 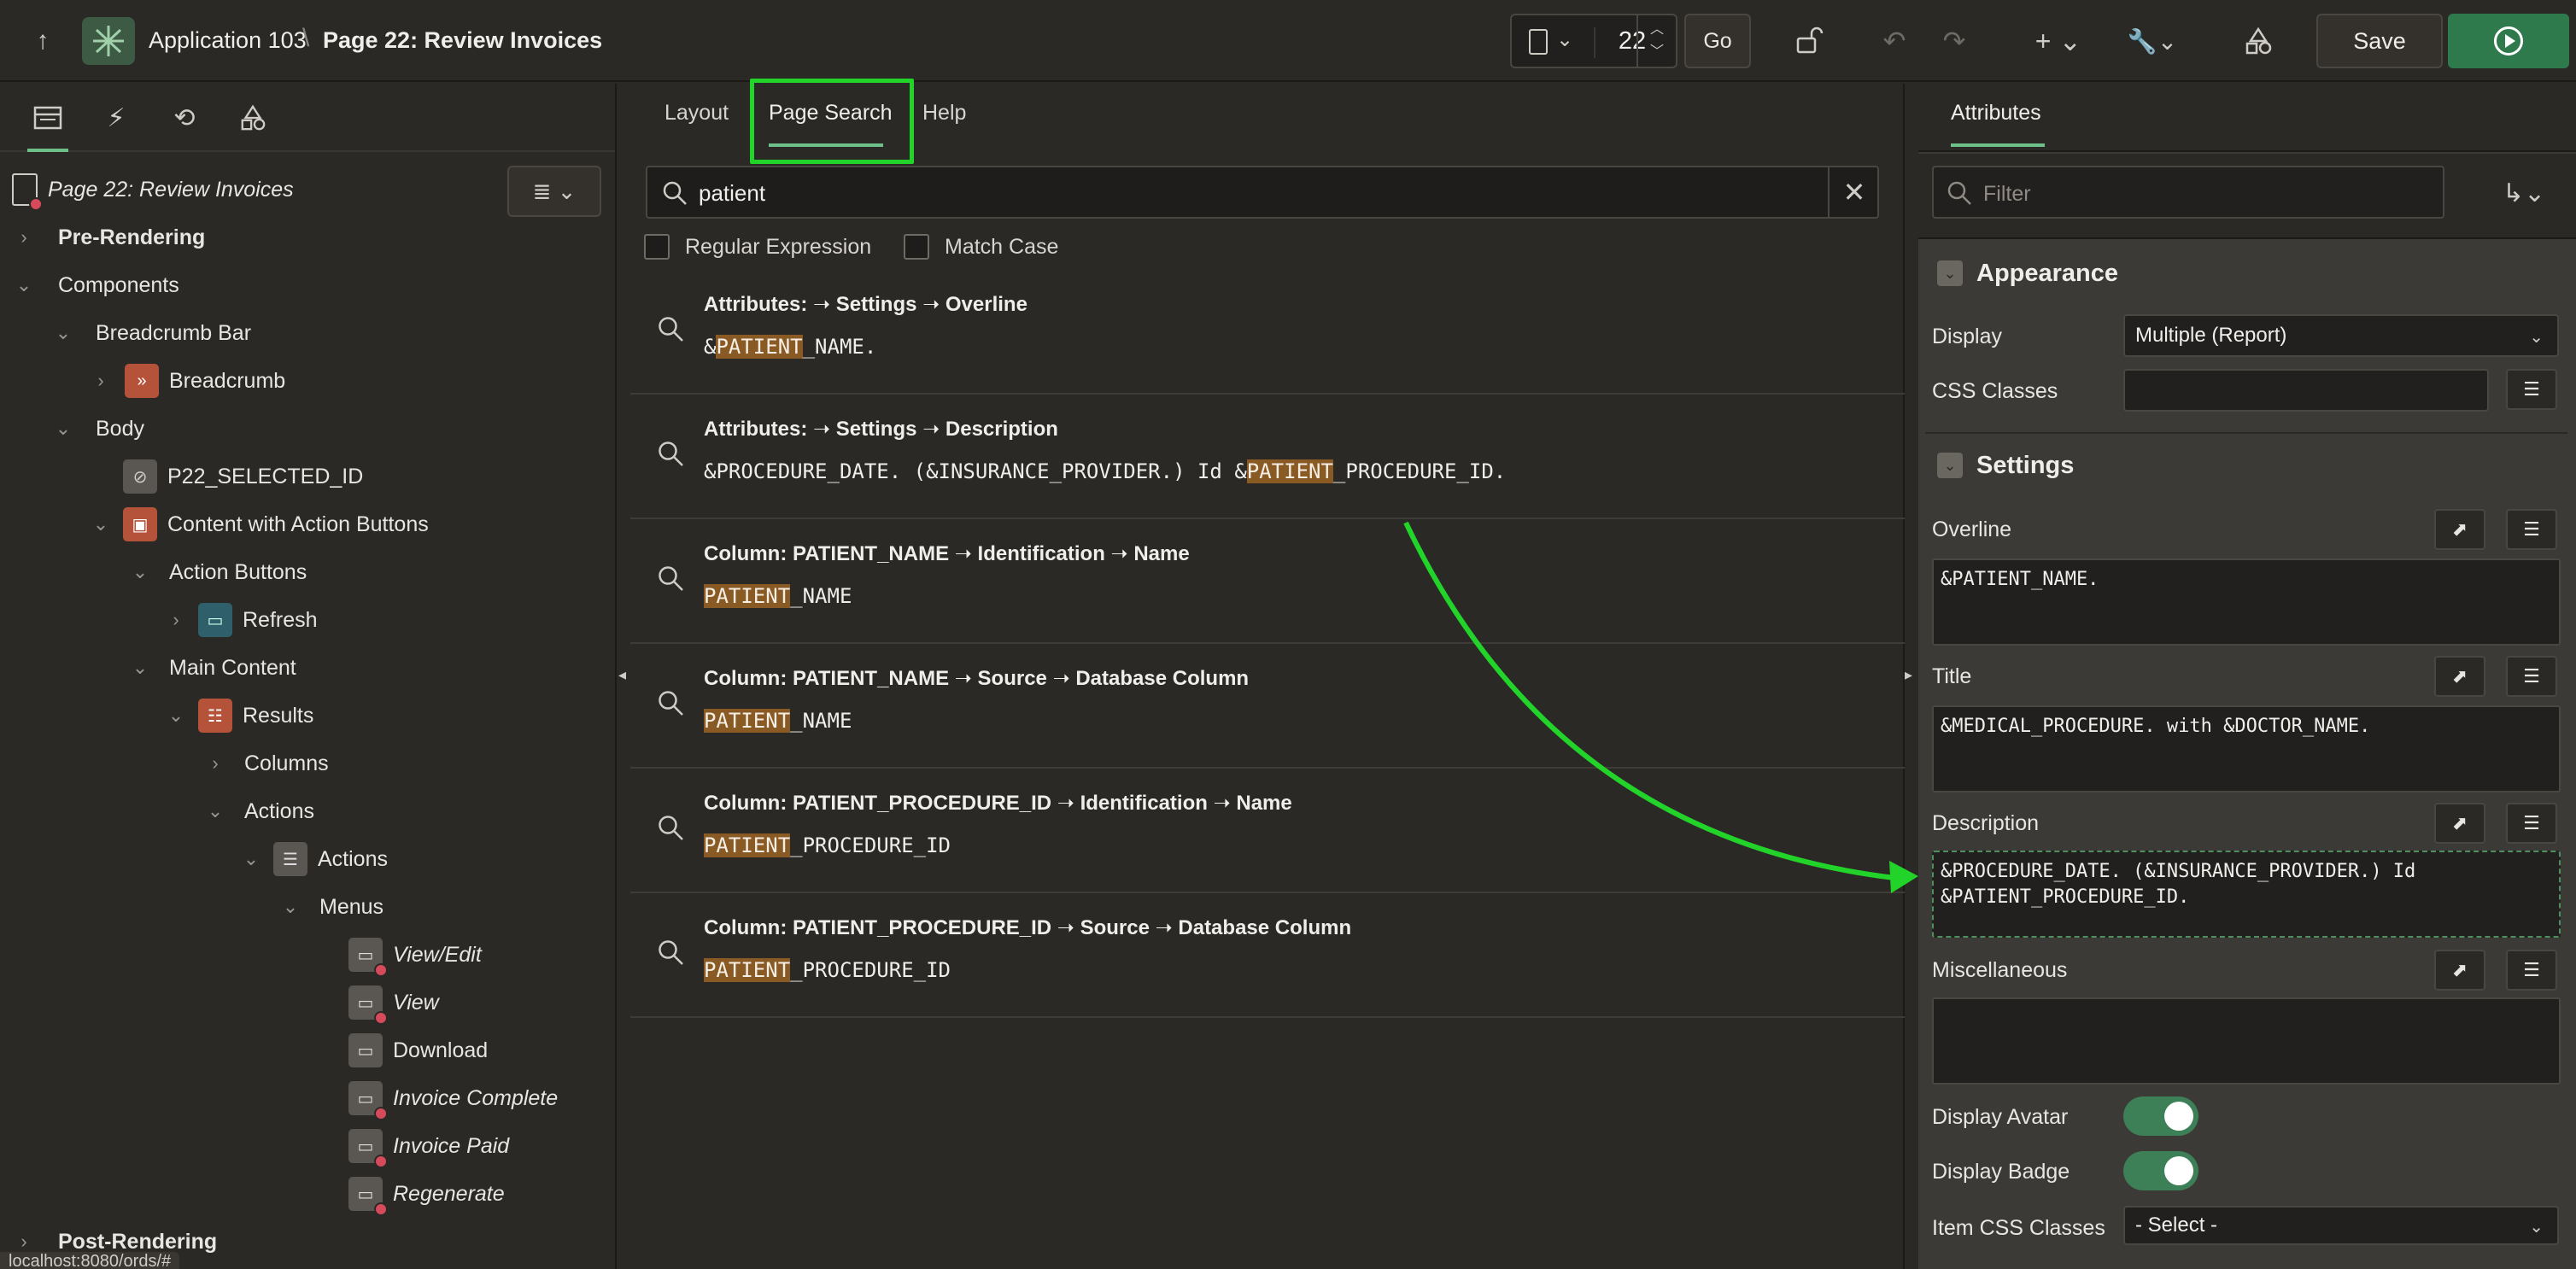 What do you see at coordinates (2531, 529) in the screenshot?
I see `overline-list-button: ☰` at bounding box center [2531, 529].